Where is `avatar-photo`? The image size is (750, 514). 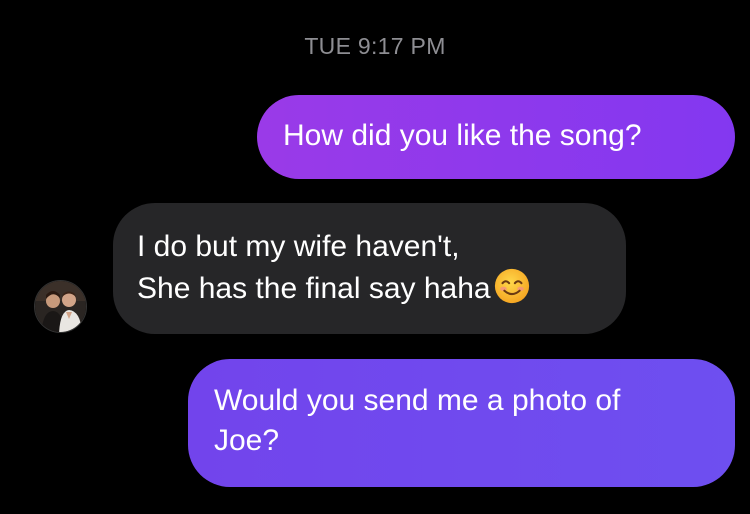
avatar-photo is located at coordinates (60, 306).